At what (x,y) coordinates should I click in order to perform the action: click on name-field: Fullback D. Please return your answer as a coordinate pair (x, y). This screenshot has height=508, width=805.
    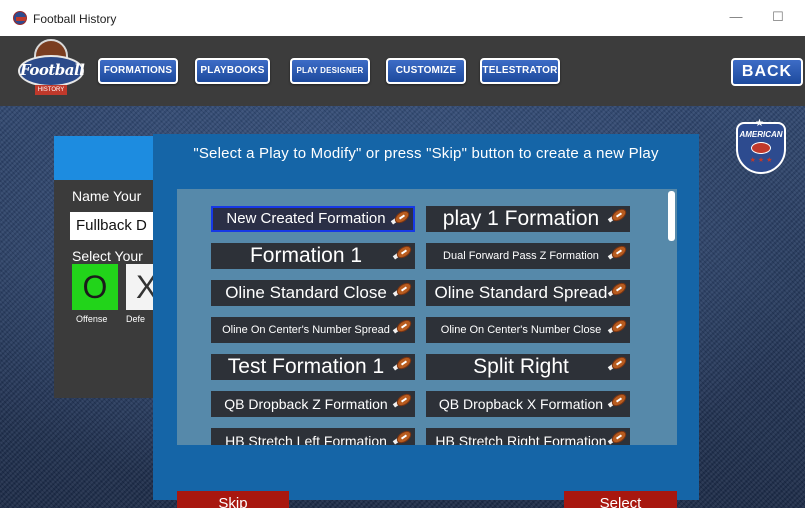
    Looking at the image, I should click on (117, 226).